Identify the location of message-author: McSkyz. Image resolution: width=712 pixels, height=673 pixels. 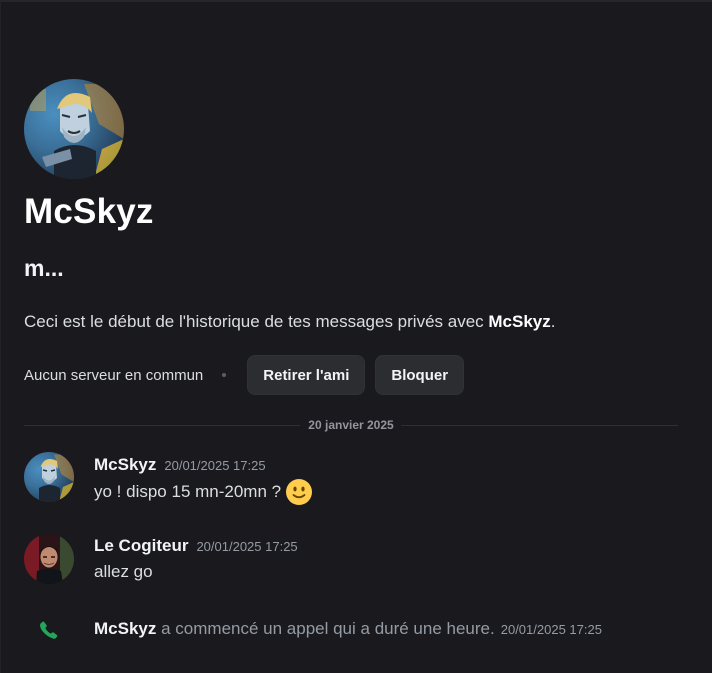
(125, 464).